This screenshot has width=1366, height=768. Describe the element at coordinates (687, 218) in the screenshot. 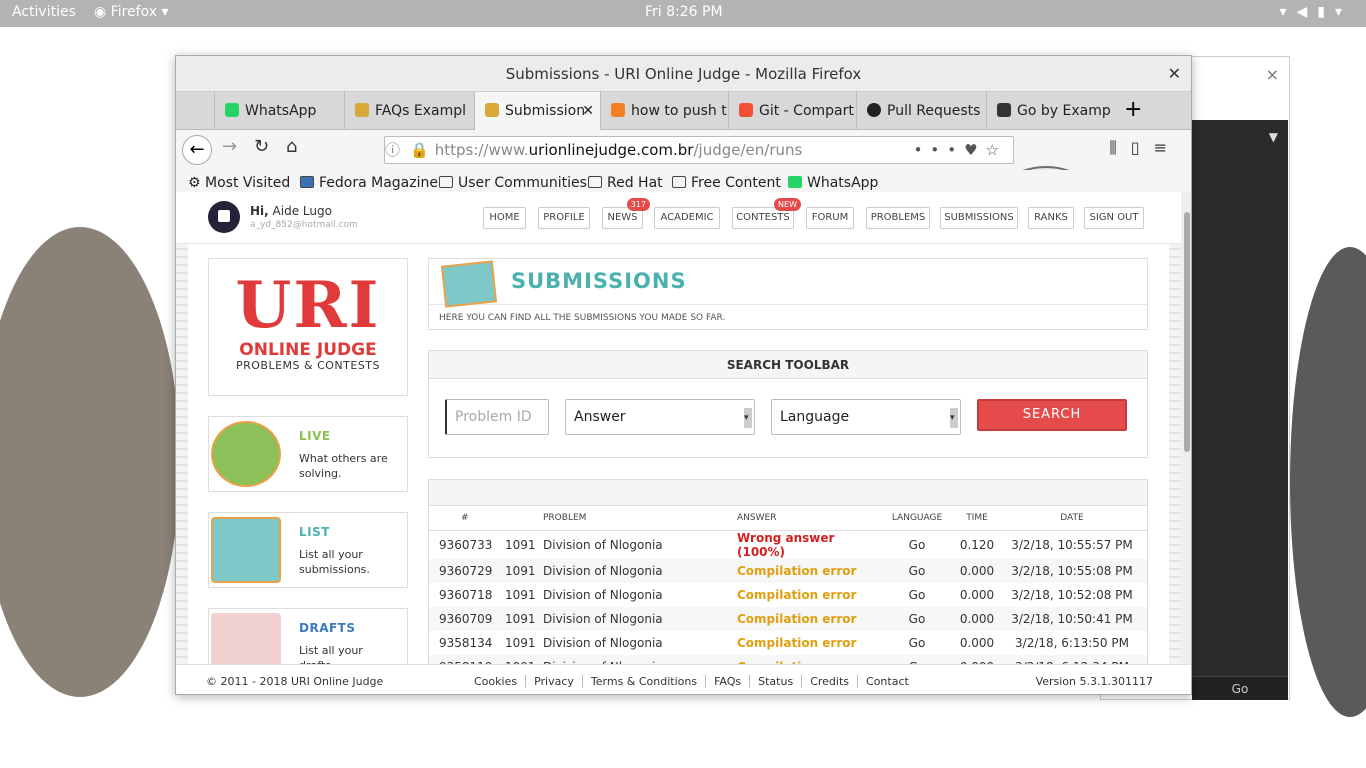

I see `menu-academic: ACADEMIC` at that location.